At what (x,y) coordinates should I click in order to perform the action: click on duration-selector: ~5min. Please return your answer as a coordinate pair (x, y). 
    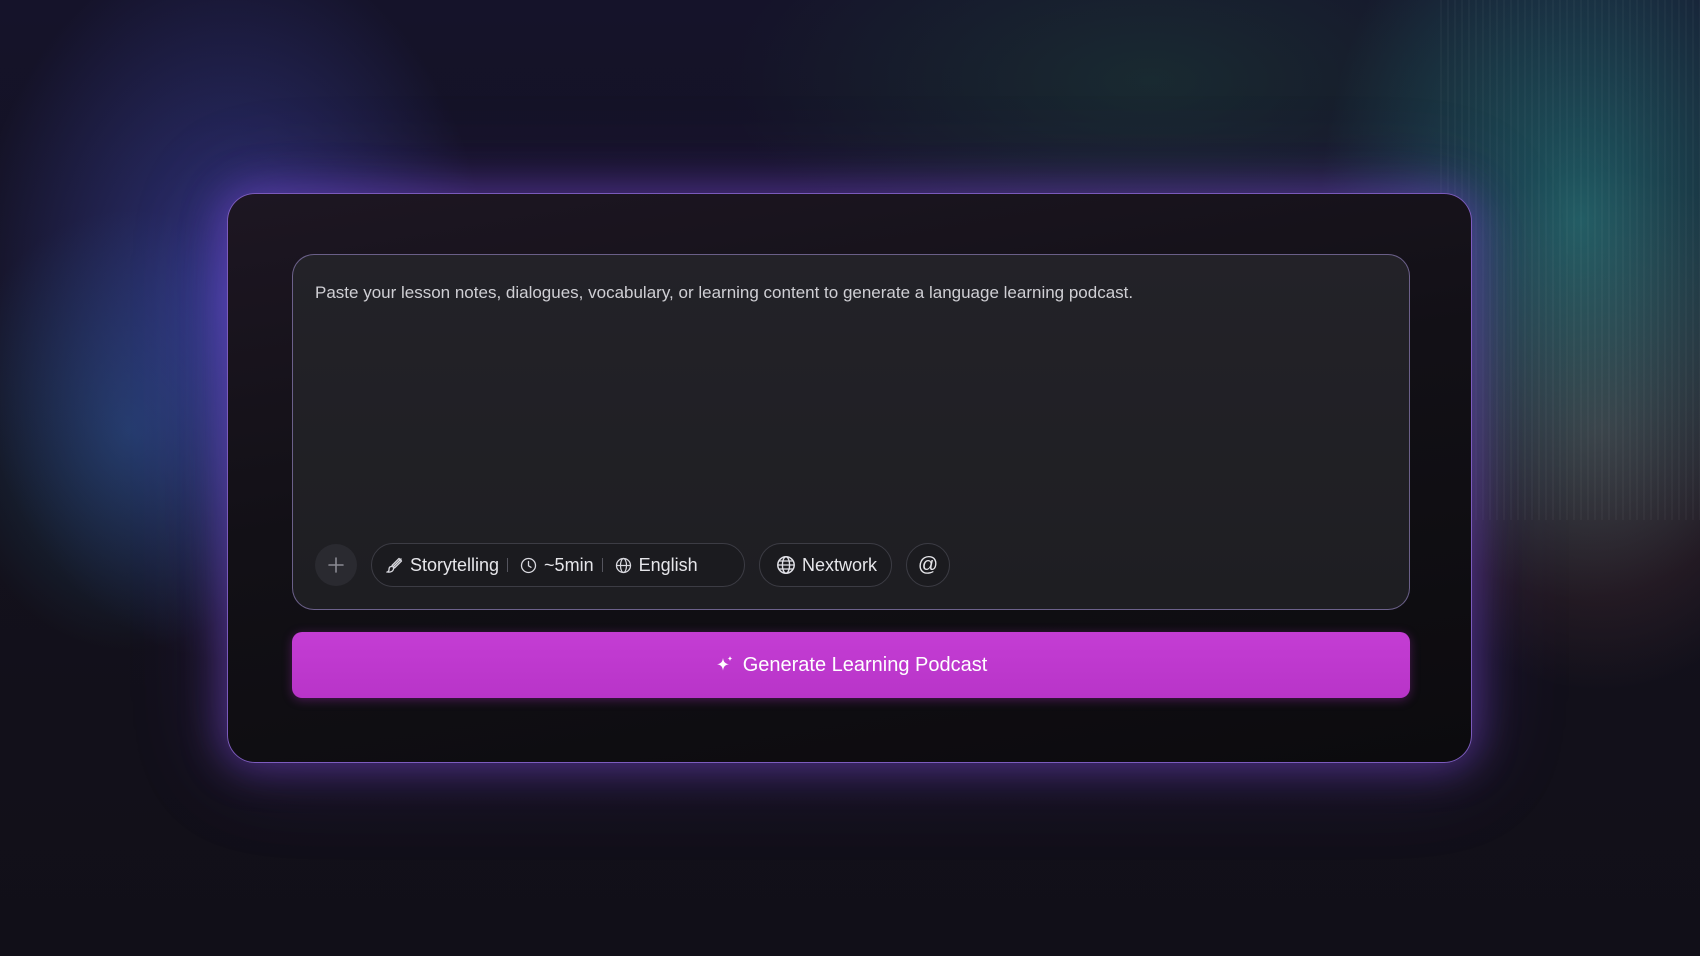
    Looking at the image, I should click on (557, 565).